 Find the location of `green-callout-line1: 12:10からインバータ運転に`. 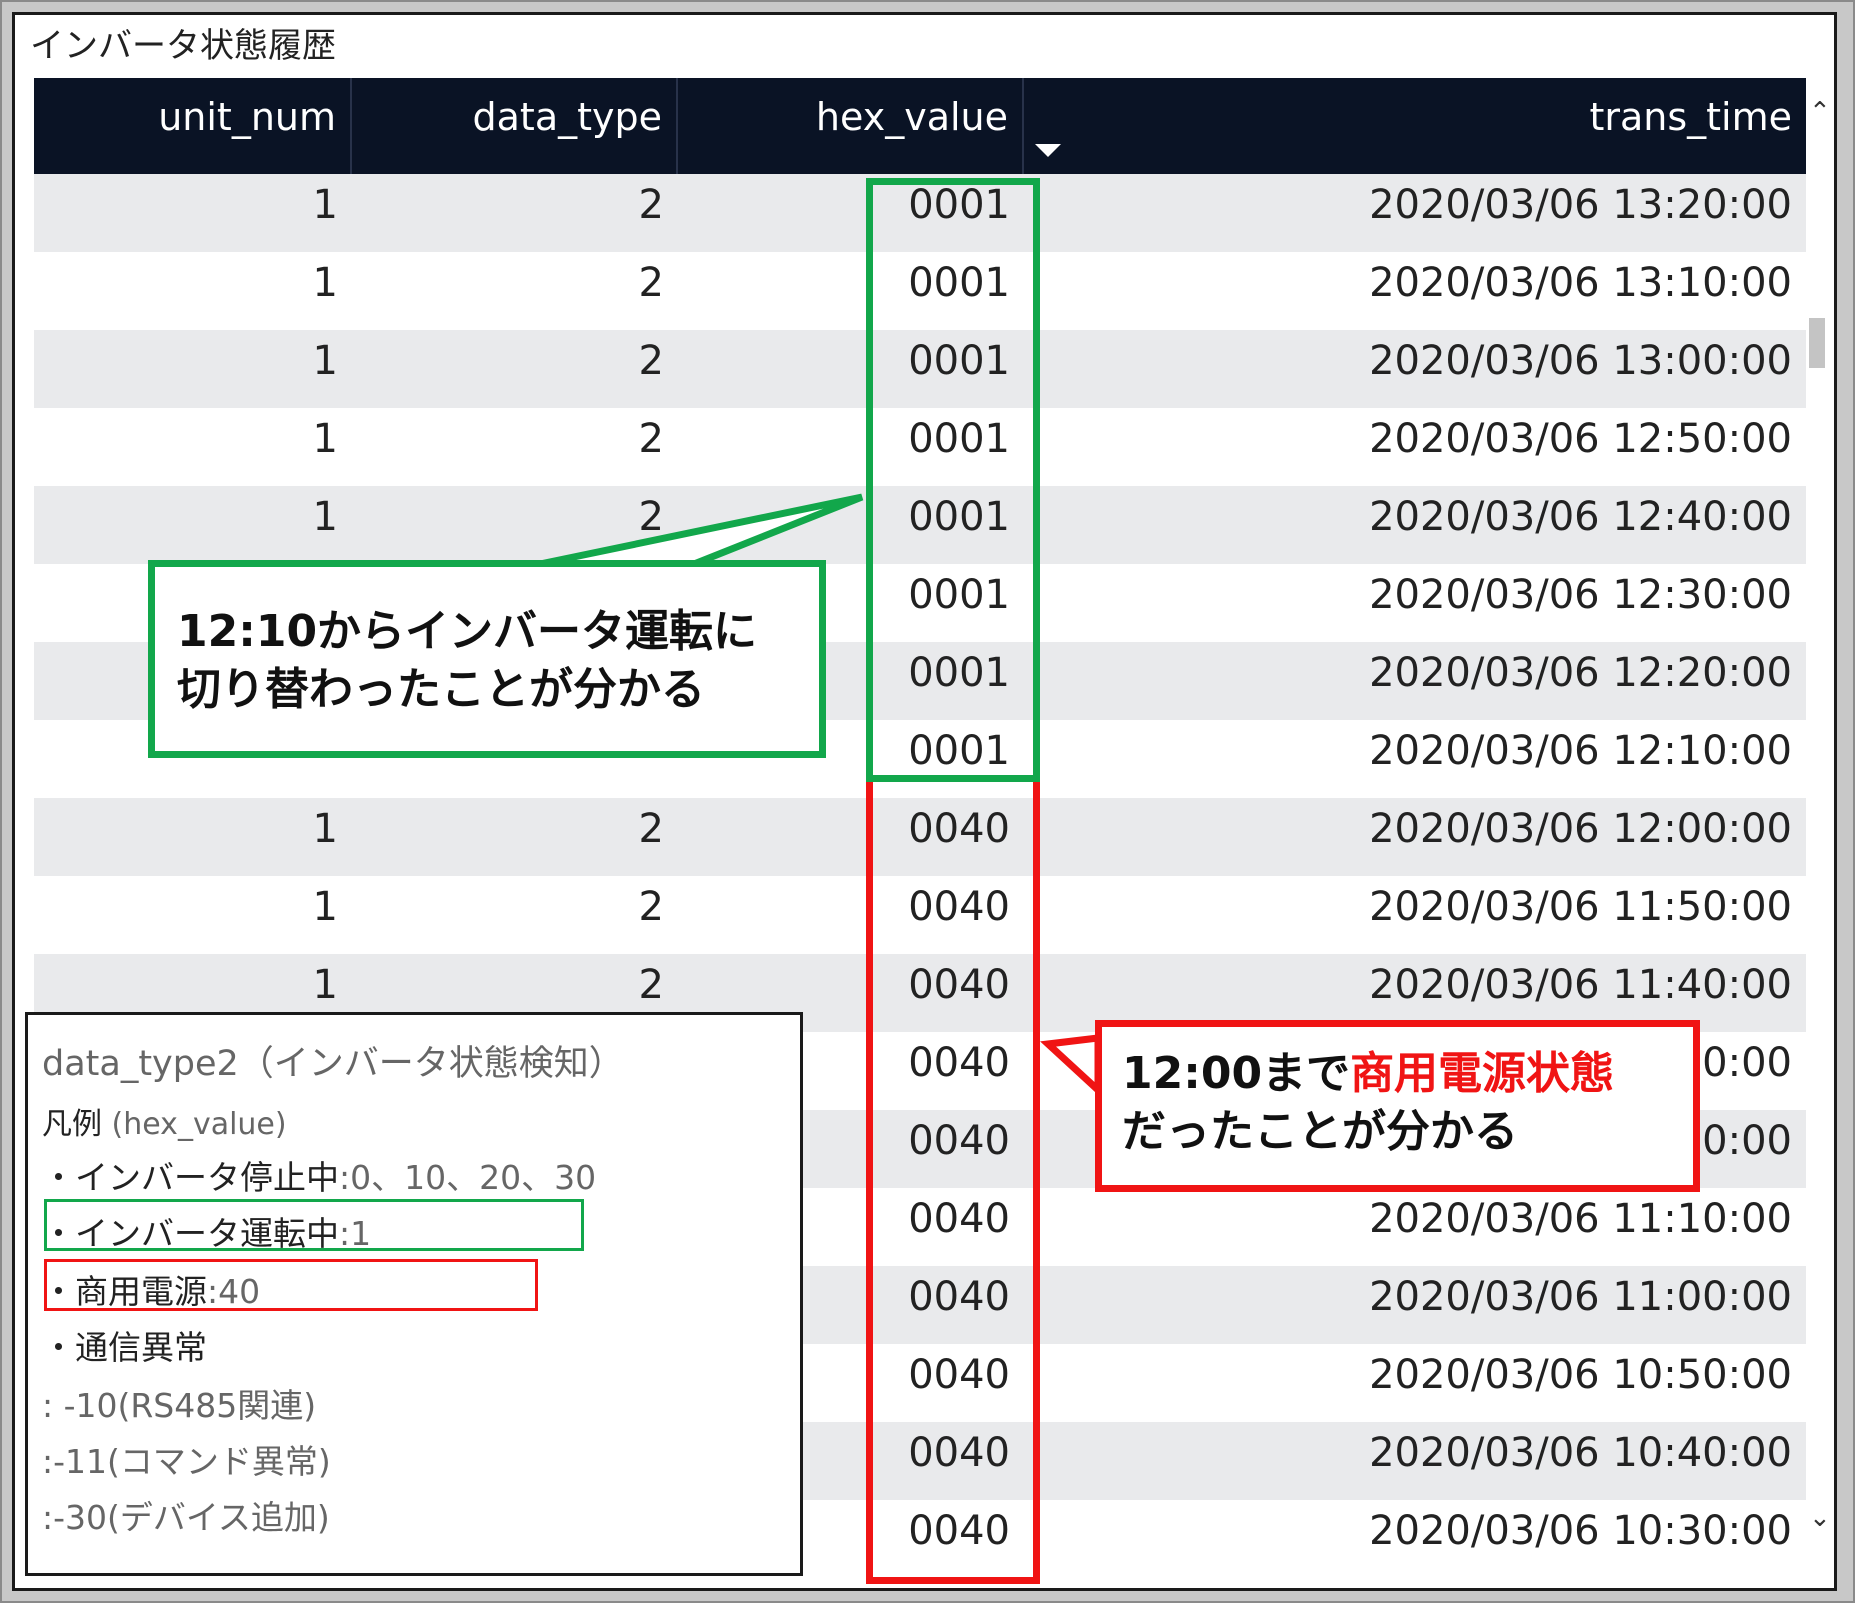

green-callout-line1: 12:10からインバータ運転に is located at coordinates (467, 631).